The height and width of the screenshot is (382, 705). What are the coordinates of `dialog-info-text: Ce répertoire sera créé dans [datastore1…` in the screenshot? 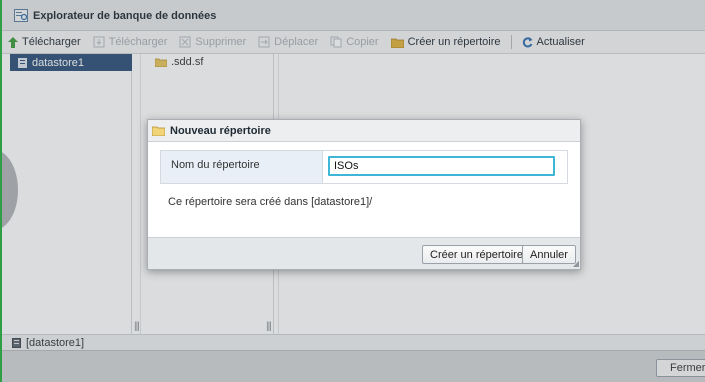 It's located at (270, 202).